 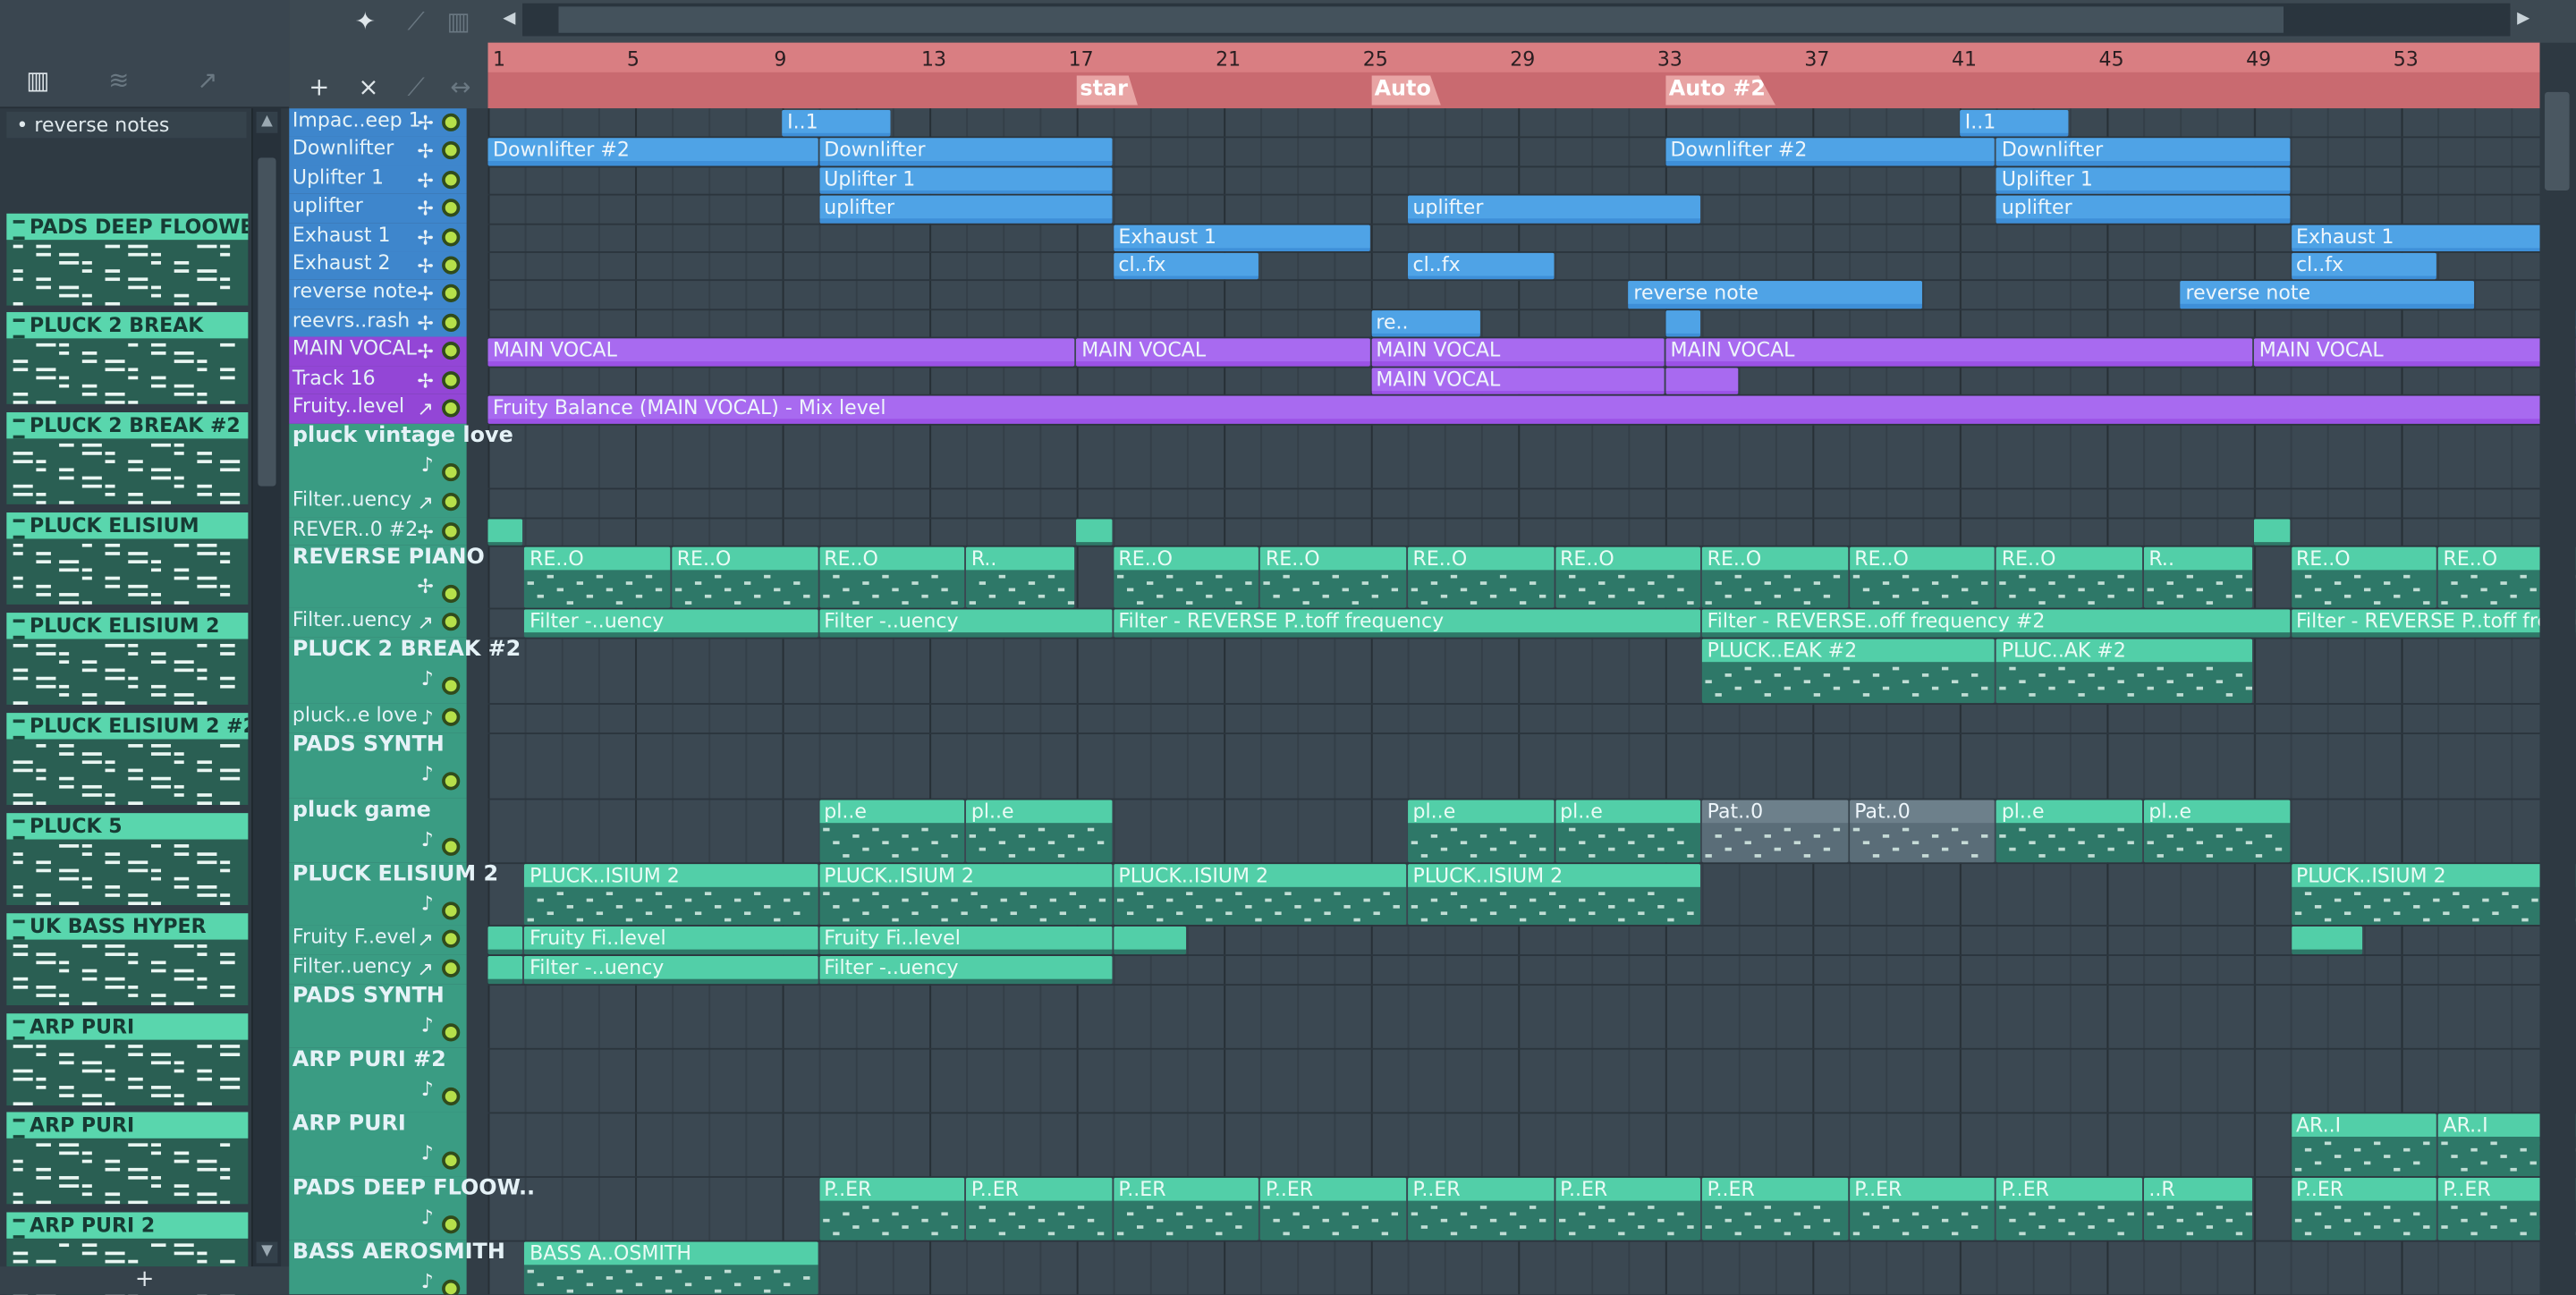 What do you see at coordinates (378, 237) in the screenshot?
I see `track-header: Exhaust 1 ✢` at bounding box center [378, 237].